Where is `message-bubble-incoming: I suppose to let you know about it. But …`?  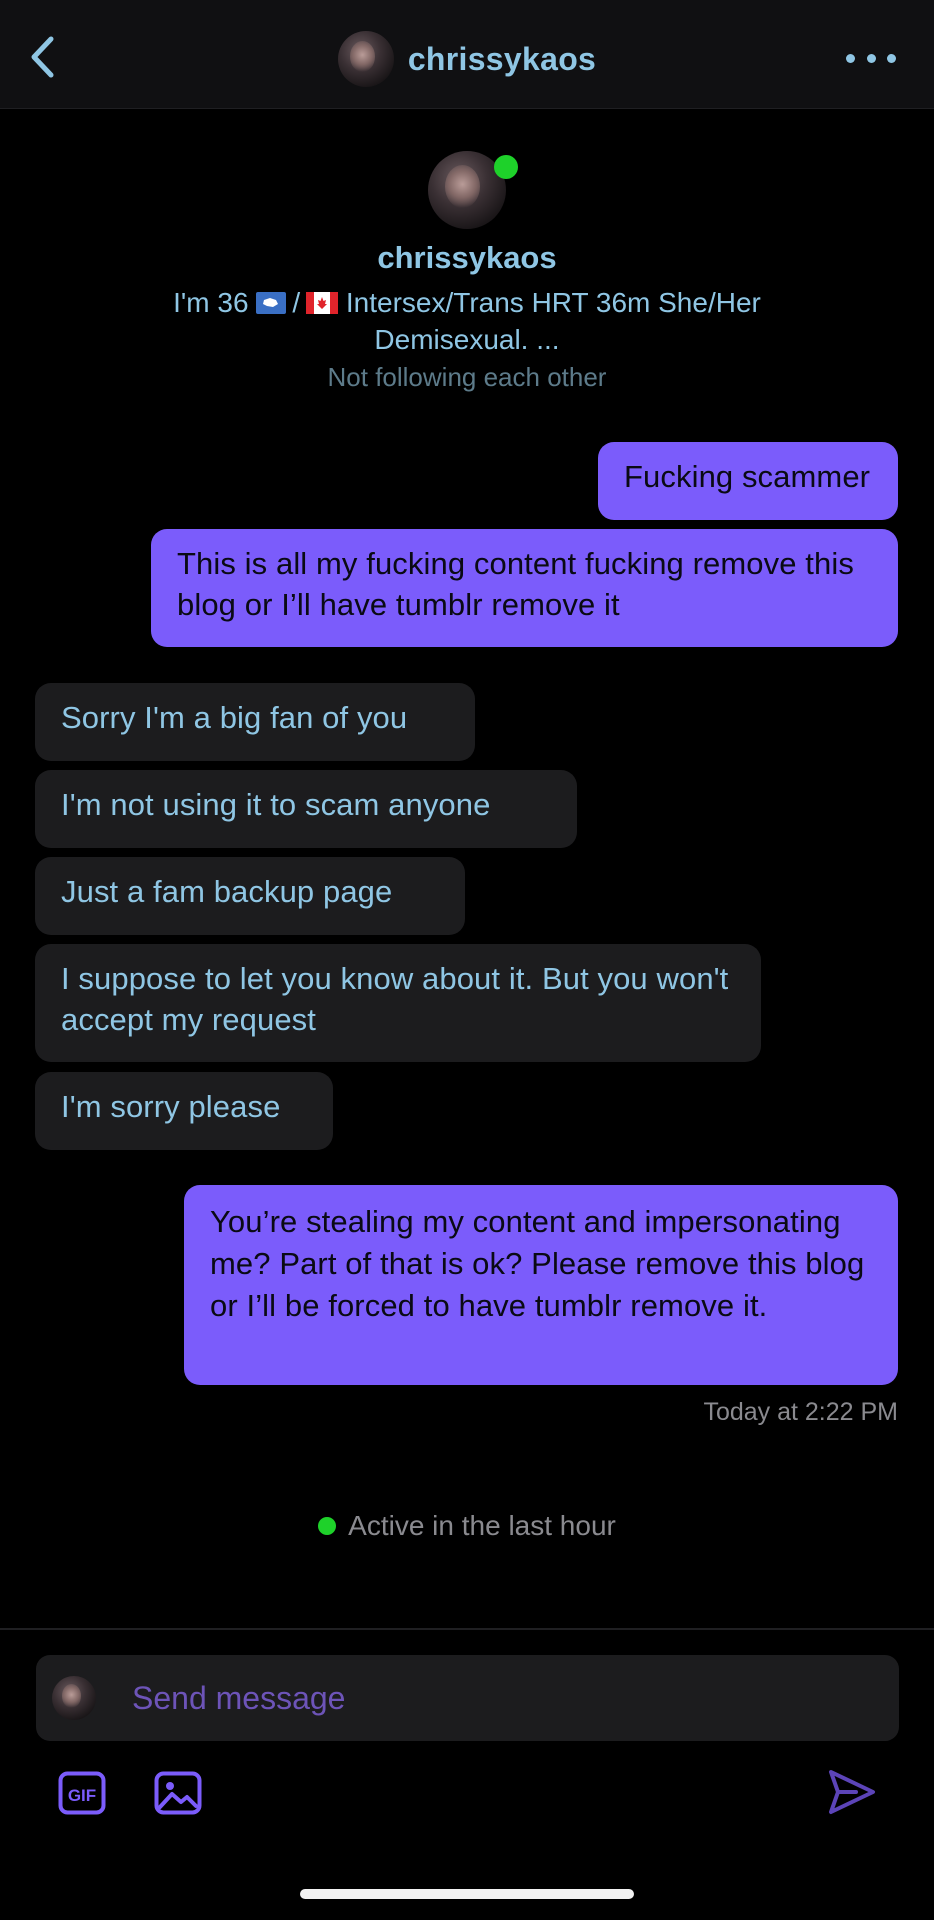 message-bubble-incoming: I suppose to let you know about it. But … is located at coordinates (398, 1003).